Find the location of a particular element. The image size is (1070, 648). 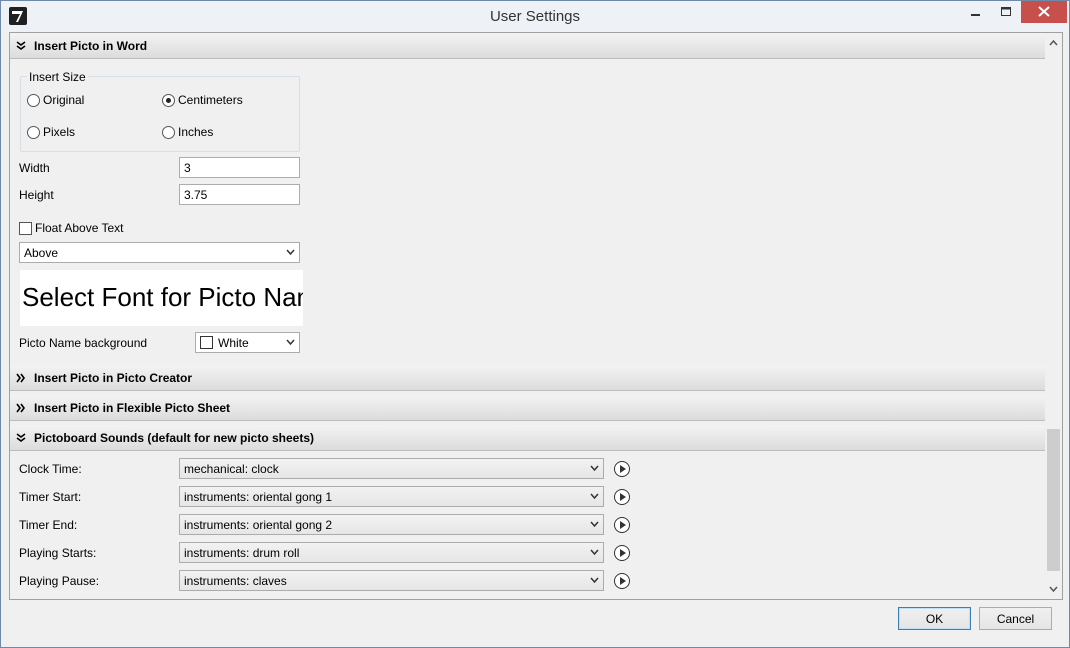

section-insert-picto-word: Insert Picto in Word is located at coordinates (527, 46).